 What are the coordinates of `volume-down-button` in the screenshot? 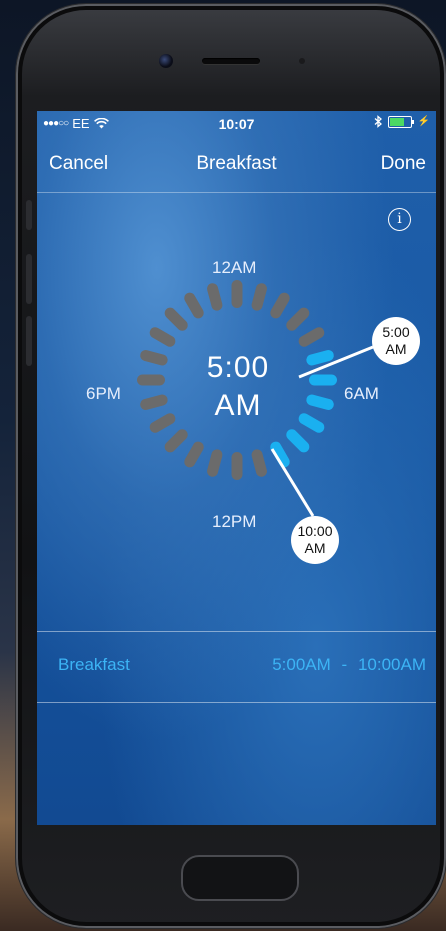 It's located at (29, 341).